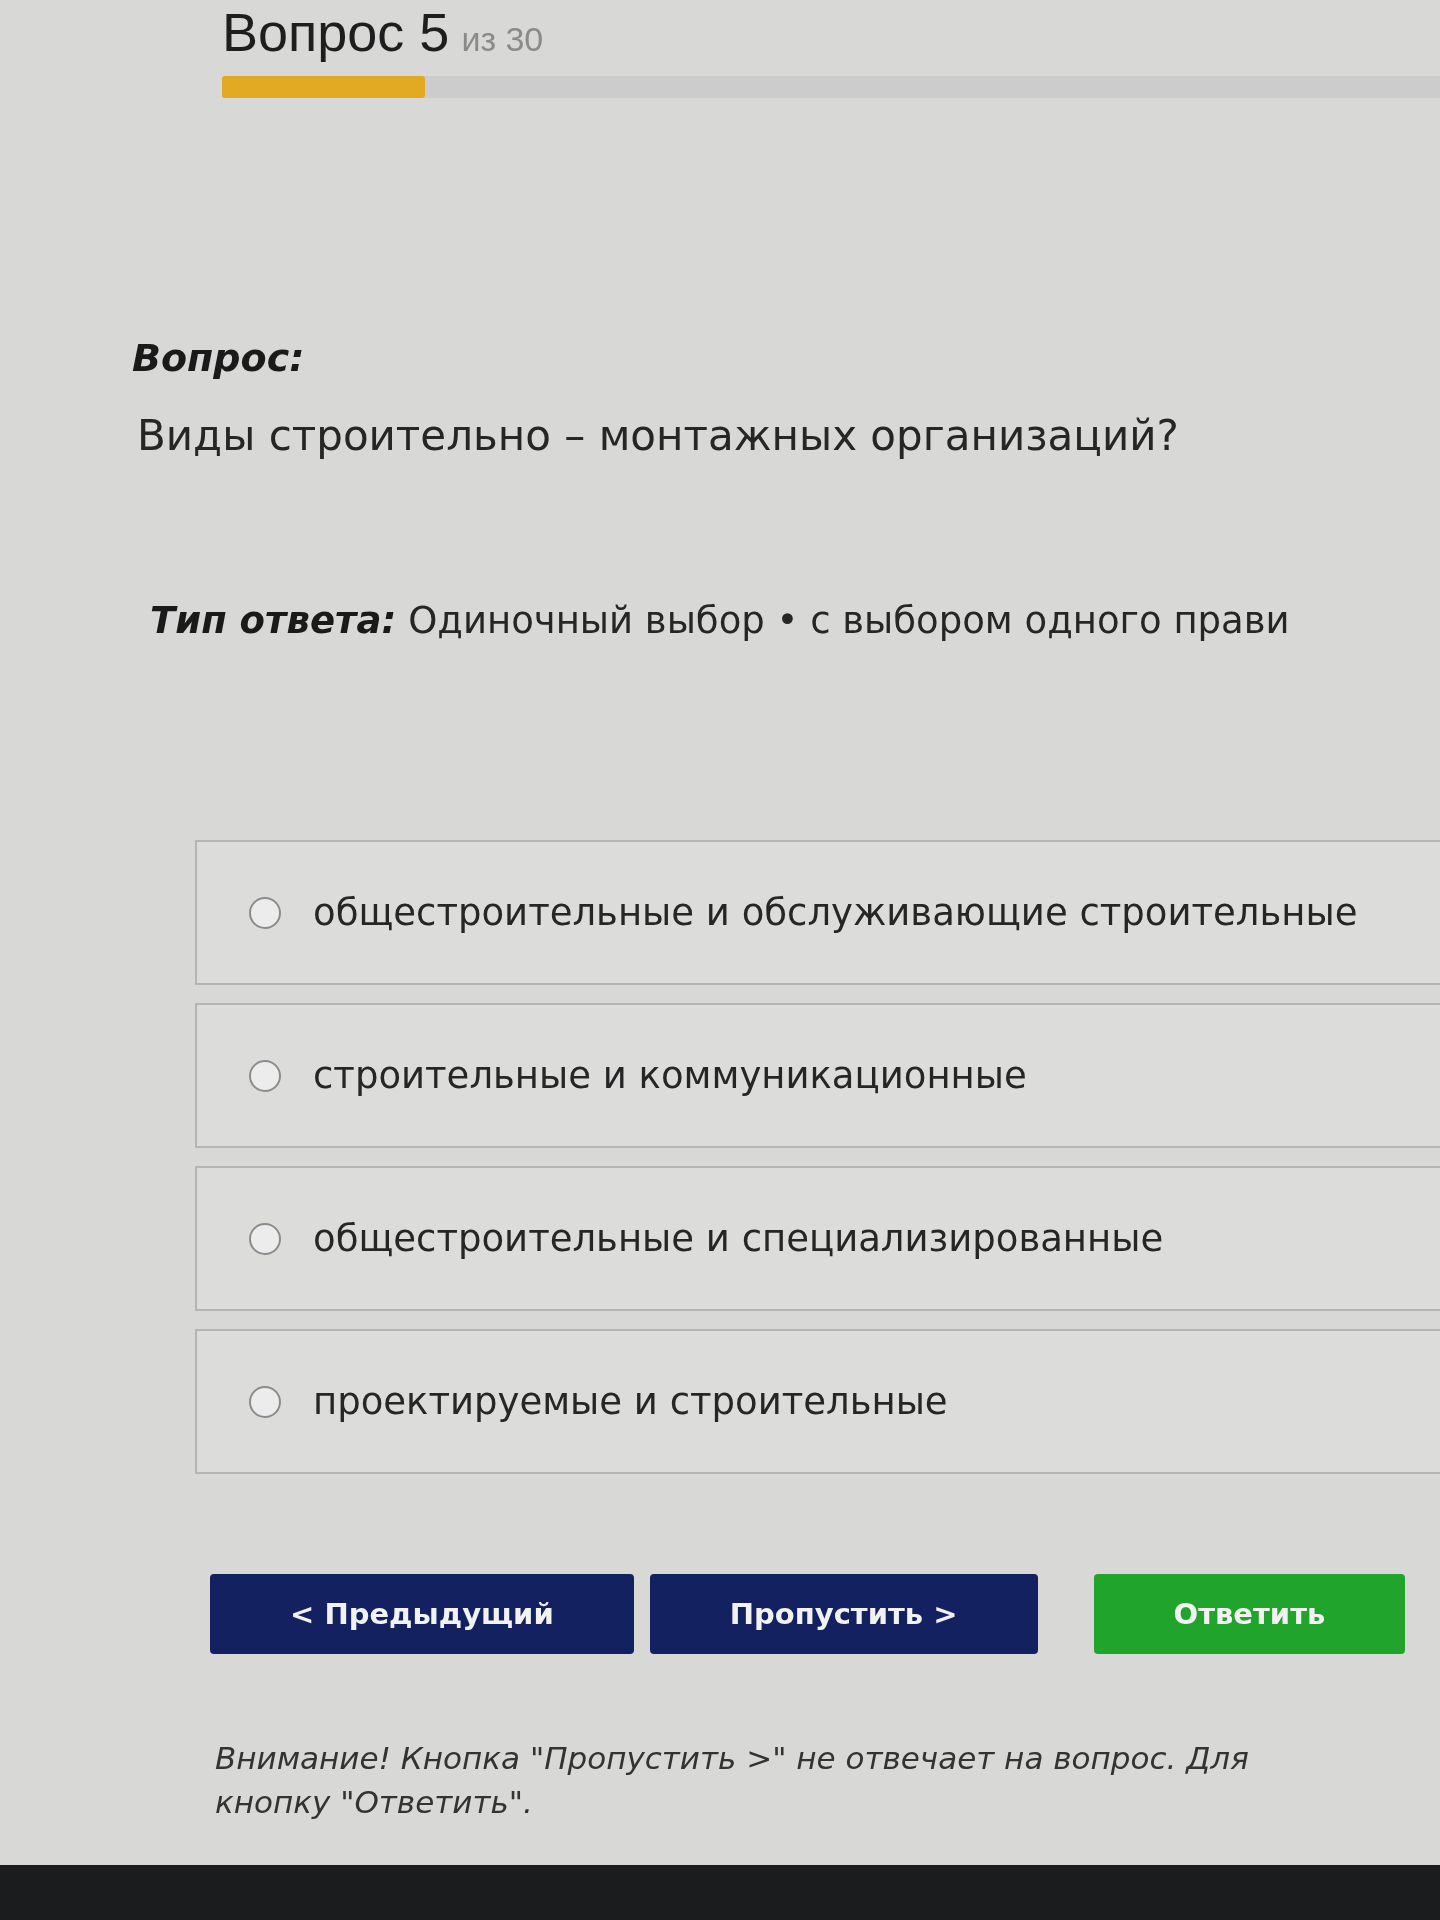 This screenshot has height=1920, width=1440. Describe the element at coordinates (630, 1401) in the screenshot. I see `option-text: проектируемые и строительные` at that location.